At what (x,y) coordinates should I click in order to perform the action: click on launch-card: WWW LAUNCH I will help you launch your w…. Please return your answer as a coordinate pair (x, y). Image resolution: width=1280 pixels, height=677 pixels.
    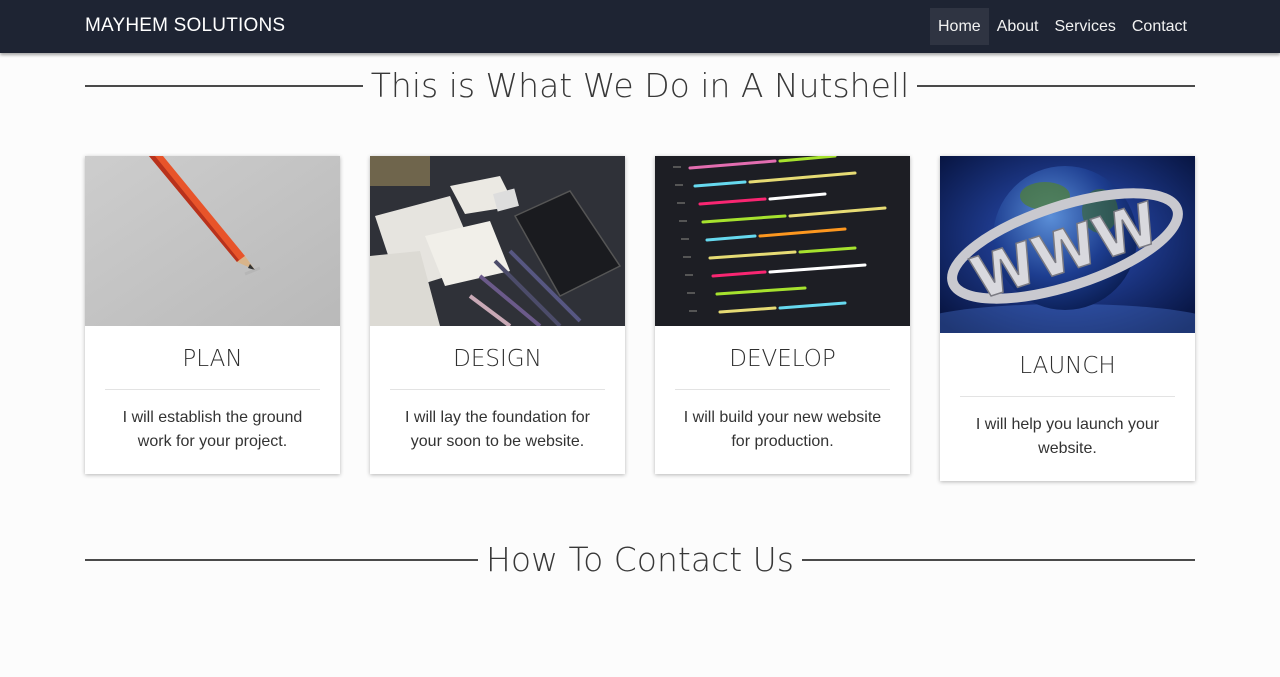
    Looking at the image, I should click on (1067, 318).